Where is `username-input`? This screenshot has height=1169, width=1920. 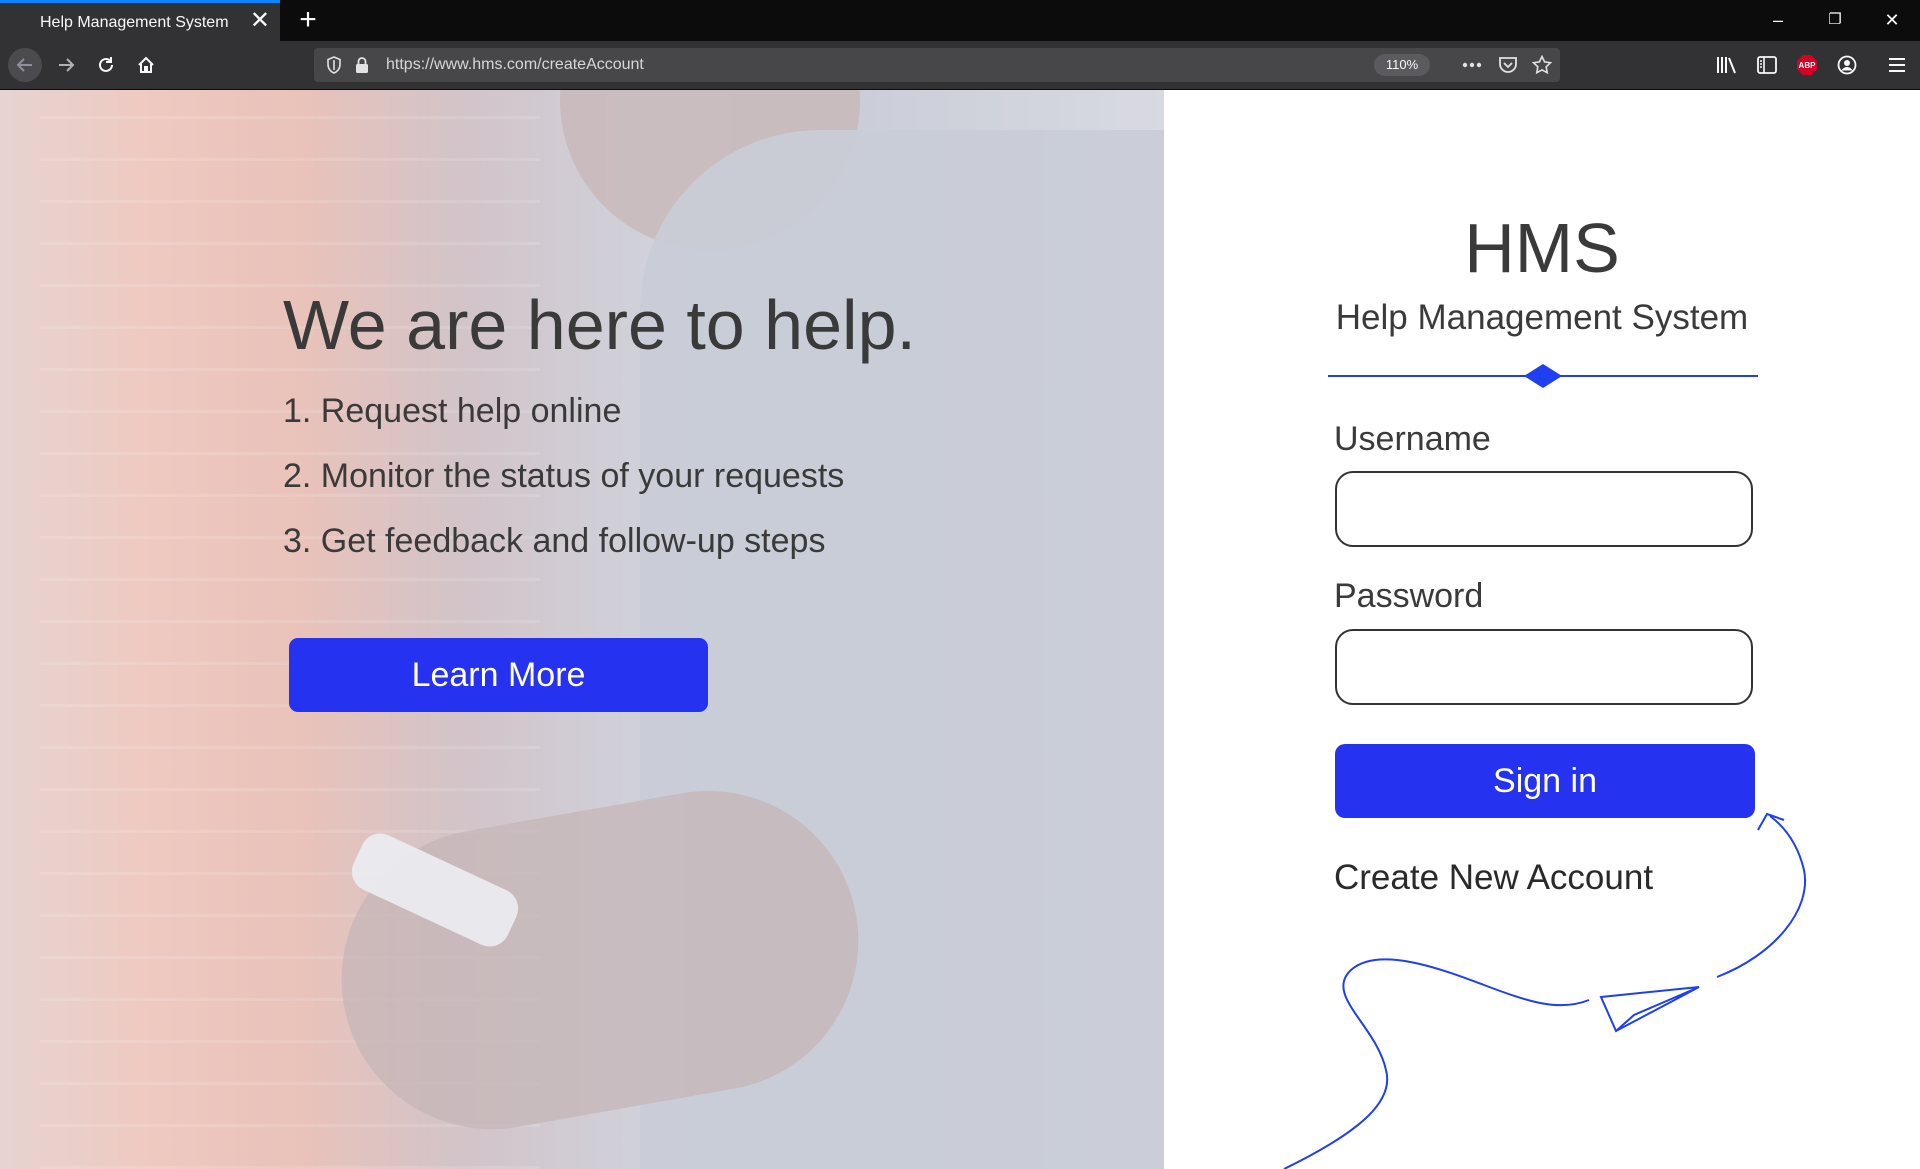 username-input is located at coordinates (1544, 509).